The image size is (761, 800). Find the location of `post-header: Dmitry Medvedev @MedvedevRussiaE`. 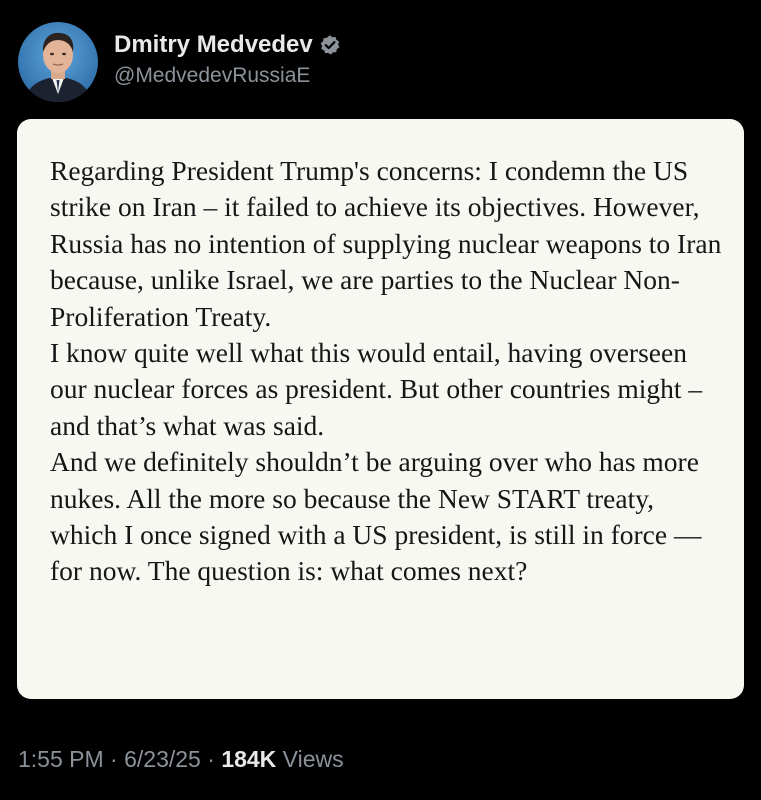

post-header: Dmitry Medvedev @MedvedevRussiaE is located at coordinates (179, 62).